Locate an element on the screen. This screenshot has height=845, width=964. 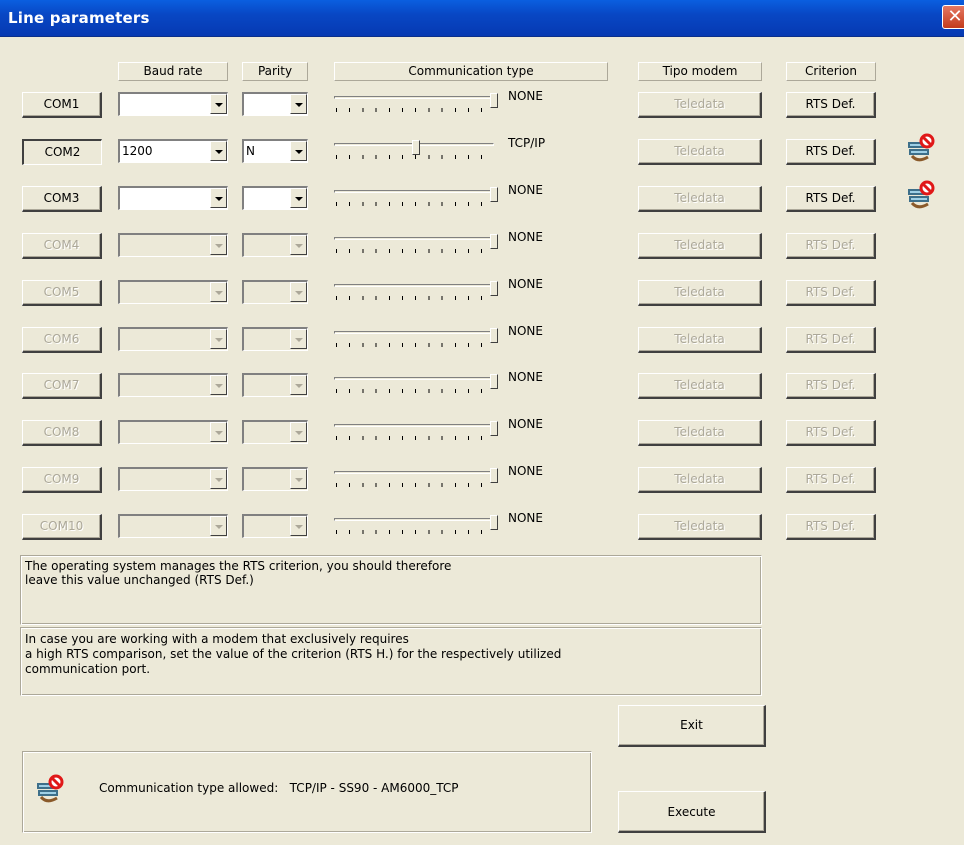
row-com5-modem-button: Teledata is located at coordinates (700, 293).